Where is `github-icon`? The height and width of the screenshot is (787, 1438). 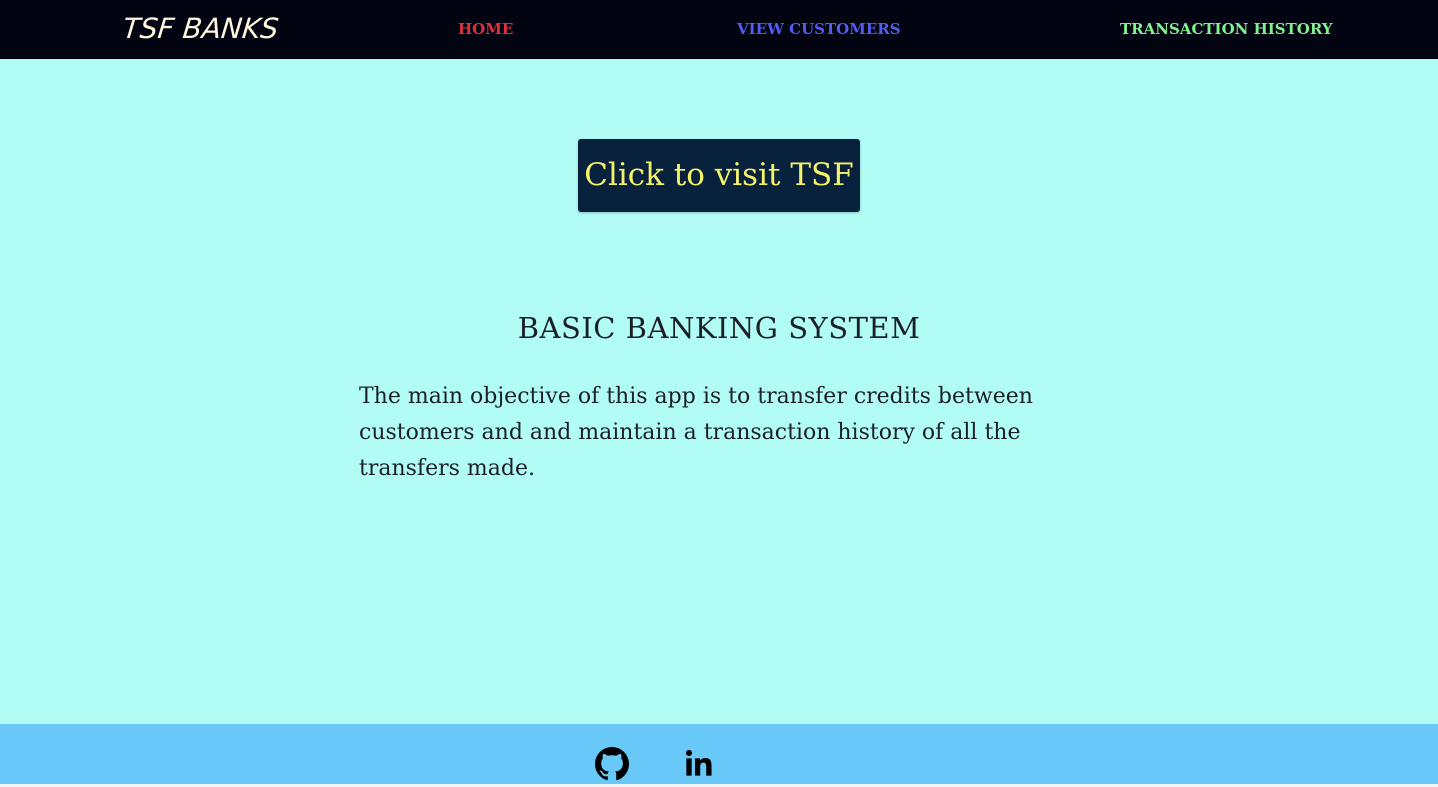 github-icon is located at coordinates (612, 764).